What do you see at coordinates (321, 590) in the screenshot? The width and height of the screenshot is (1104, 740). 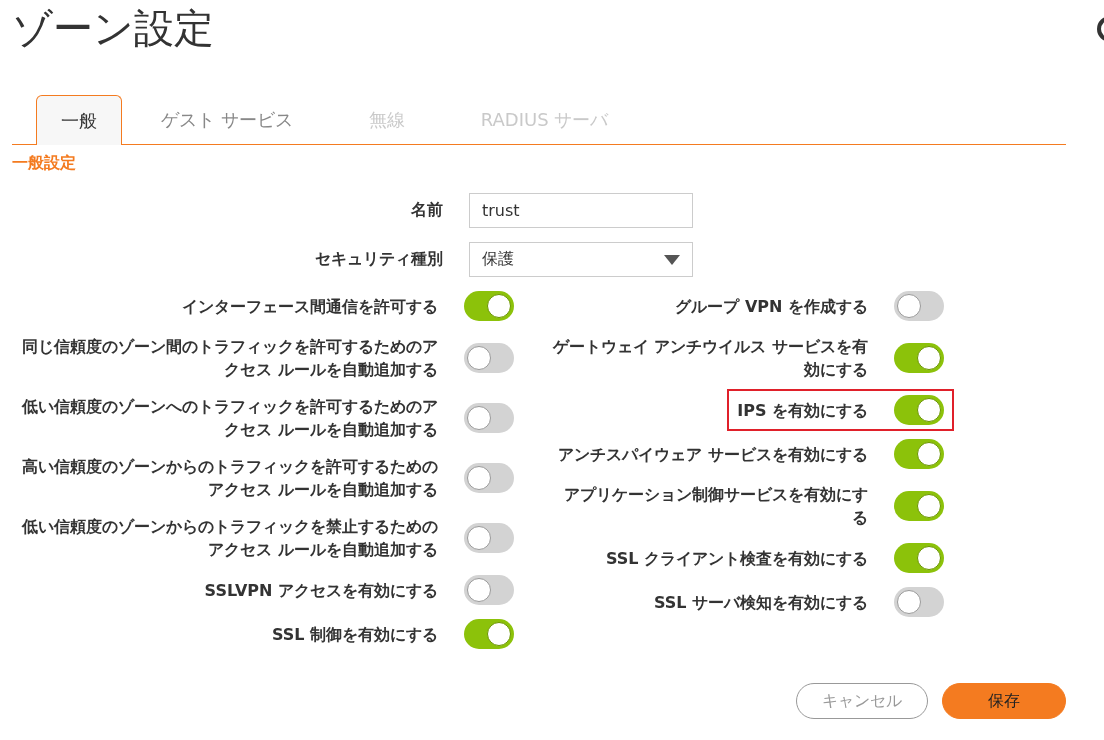 I see `toggle-label: SSLVPN アクセスを有効にする` at bounding box center [321, 590].